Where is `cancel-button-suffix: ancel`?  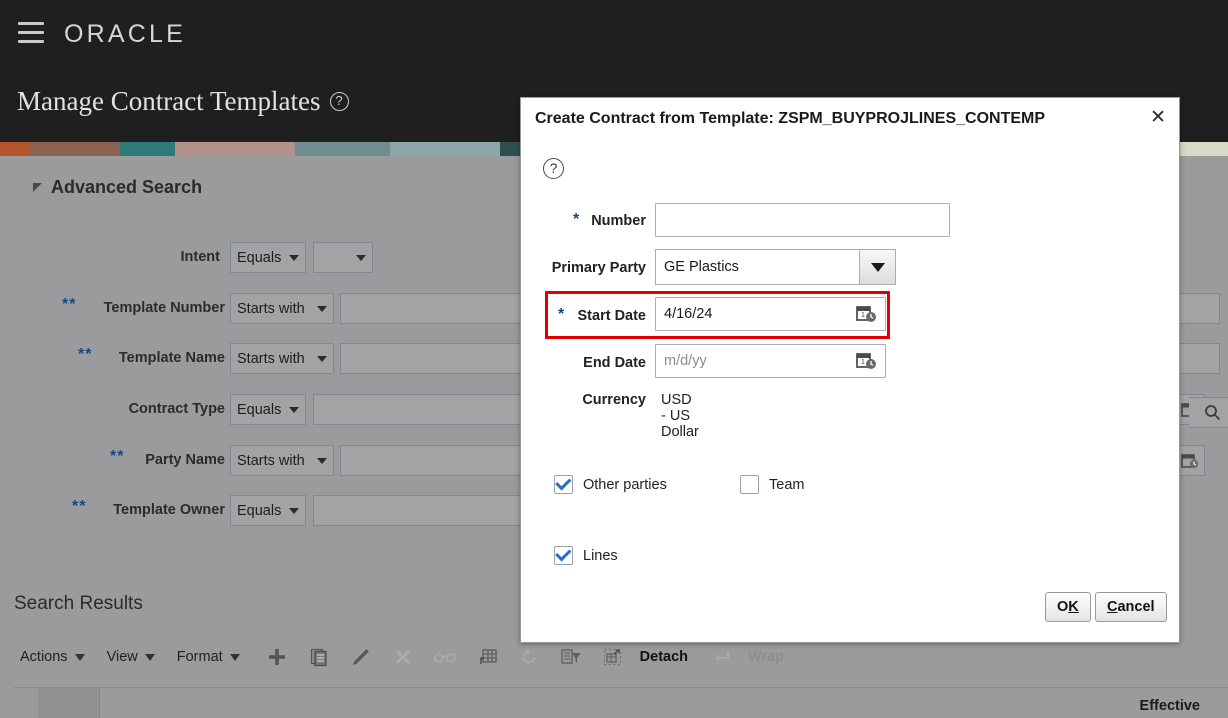
cancel-button-suffix: ancel is located at coordinates (1136, 607).